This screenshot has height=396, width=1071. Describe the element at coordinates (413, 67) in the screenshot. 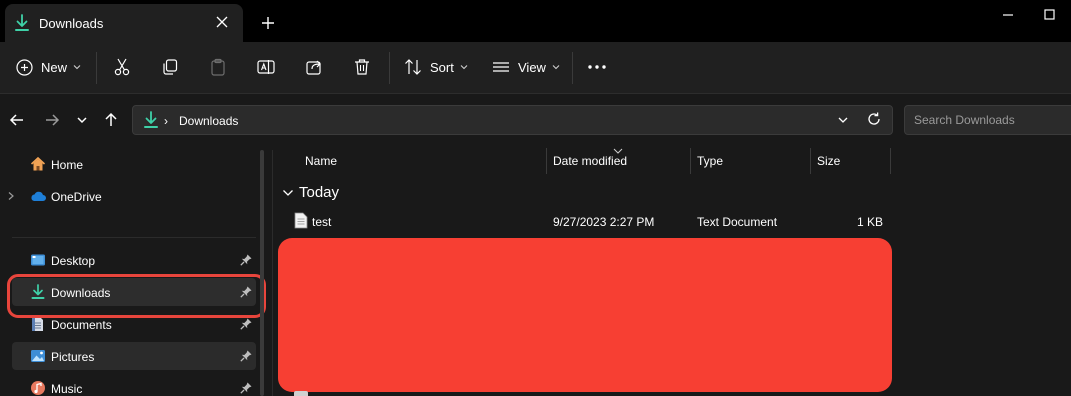

I see `sort-icon` at that location.